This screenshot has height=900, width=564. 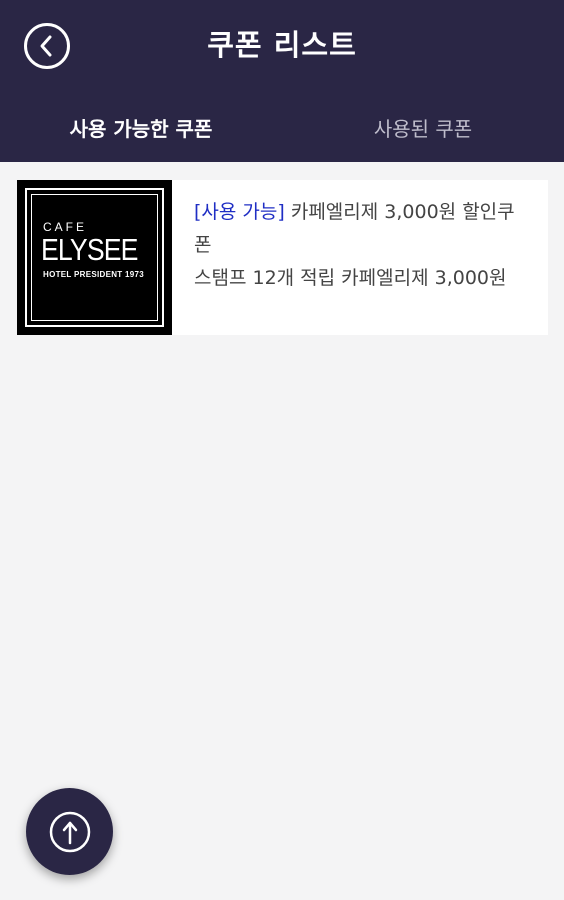 What do you see at coordinates (239, 212) in the screenshot?
I see `coupon-status-badge: [사용 가능]` at bounding box center [239, 212].